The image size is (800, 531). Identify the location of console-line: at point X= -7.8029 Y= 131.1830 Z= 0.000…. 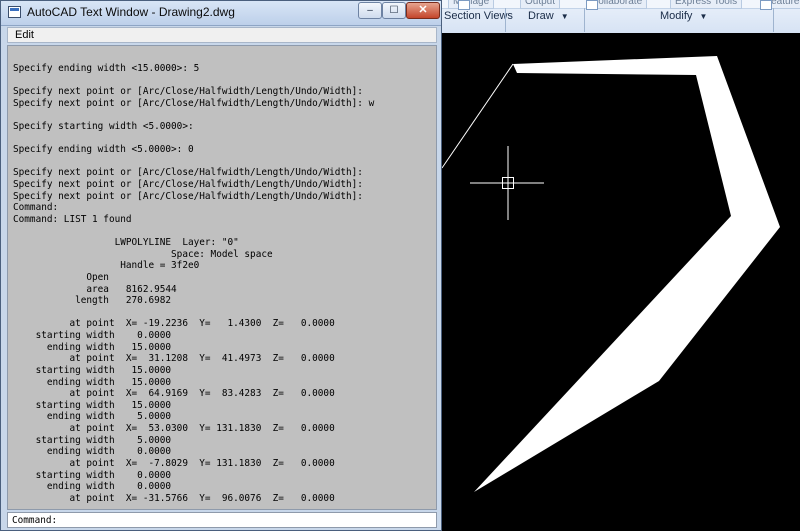
(174, 463).